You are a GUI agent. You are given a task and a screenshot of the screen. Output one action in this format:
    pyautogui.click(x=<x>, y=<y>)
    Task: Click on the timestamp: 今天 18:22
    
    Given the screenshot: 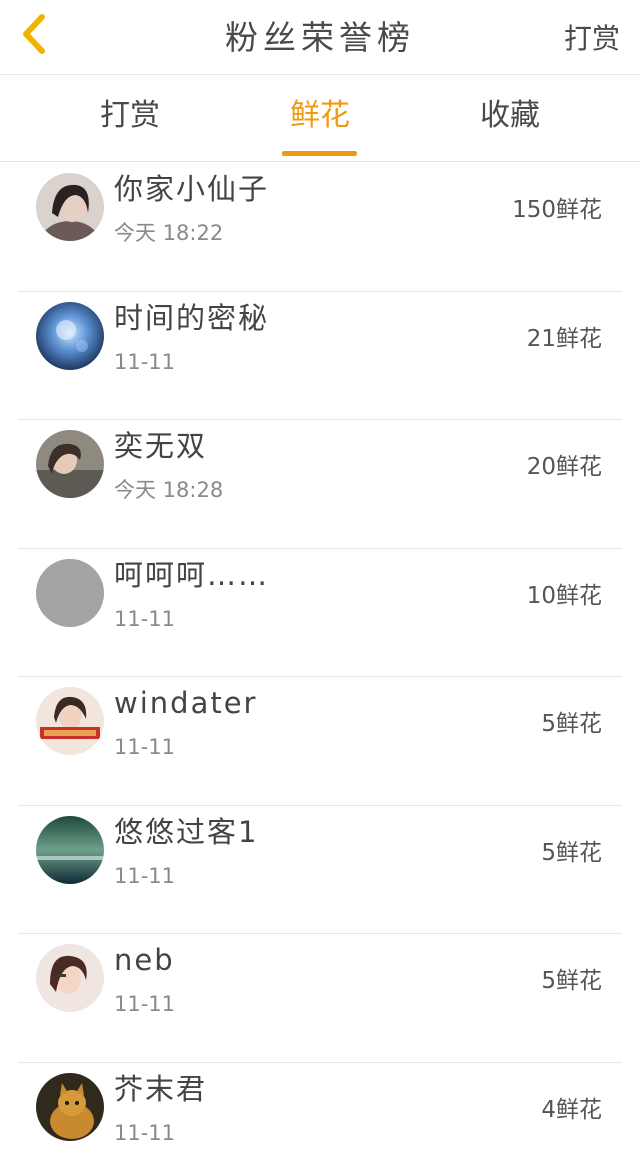 What is the action you would take?
    pyautogui.click(x=169, y=233)
    